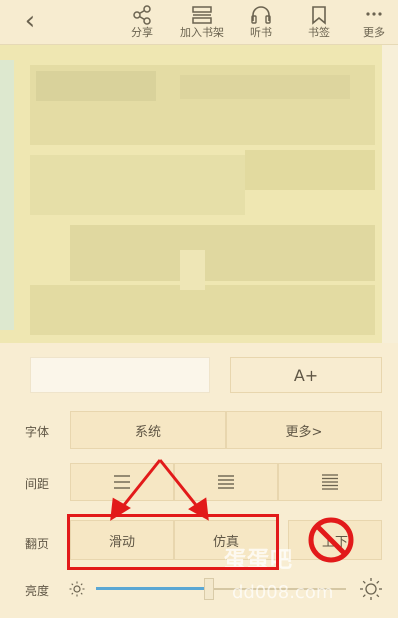 The height and width of the screenshot is (618, 398). What do you see at coordinates (142, 32) in the screenshot?
I see `share-label: 分享` at bounding box center [142, 32].